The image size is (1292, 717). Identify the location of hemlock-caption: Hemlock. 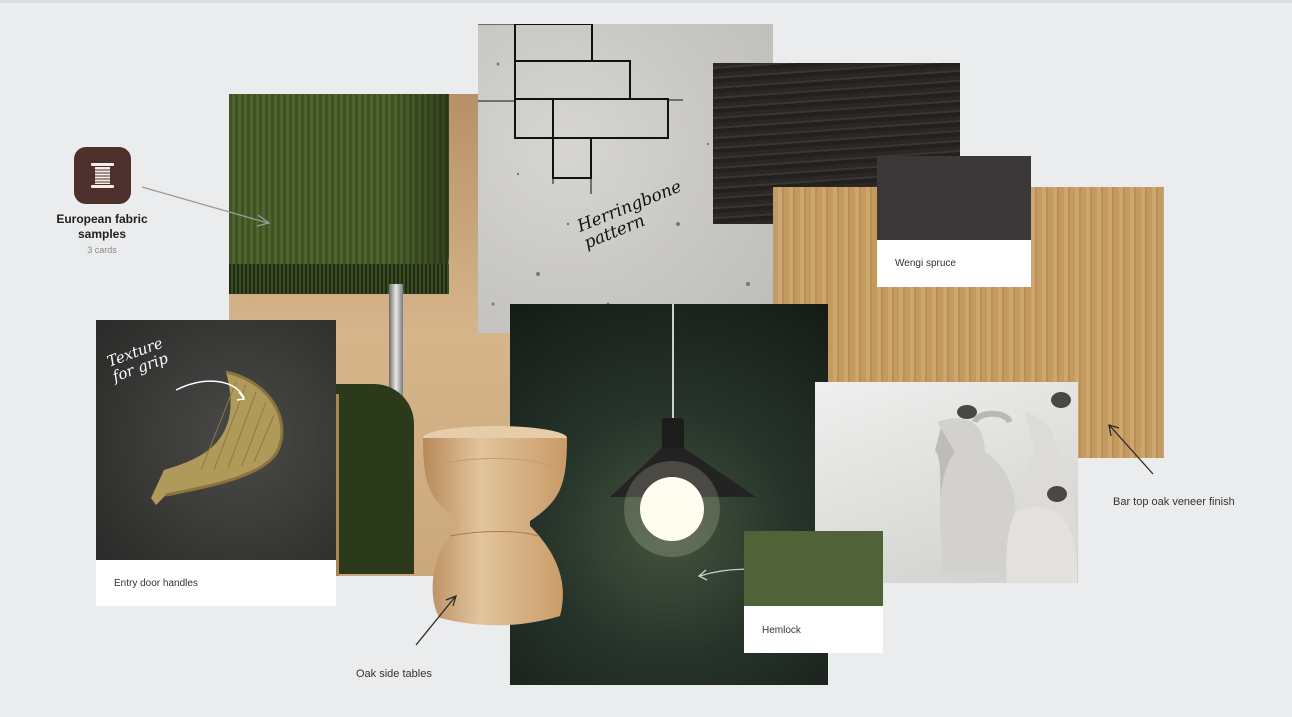
(781, 630).